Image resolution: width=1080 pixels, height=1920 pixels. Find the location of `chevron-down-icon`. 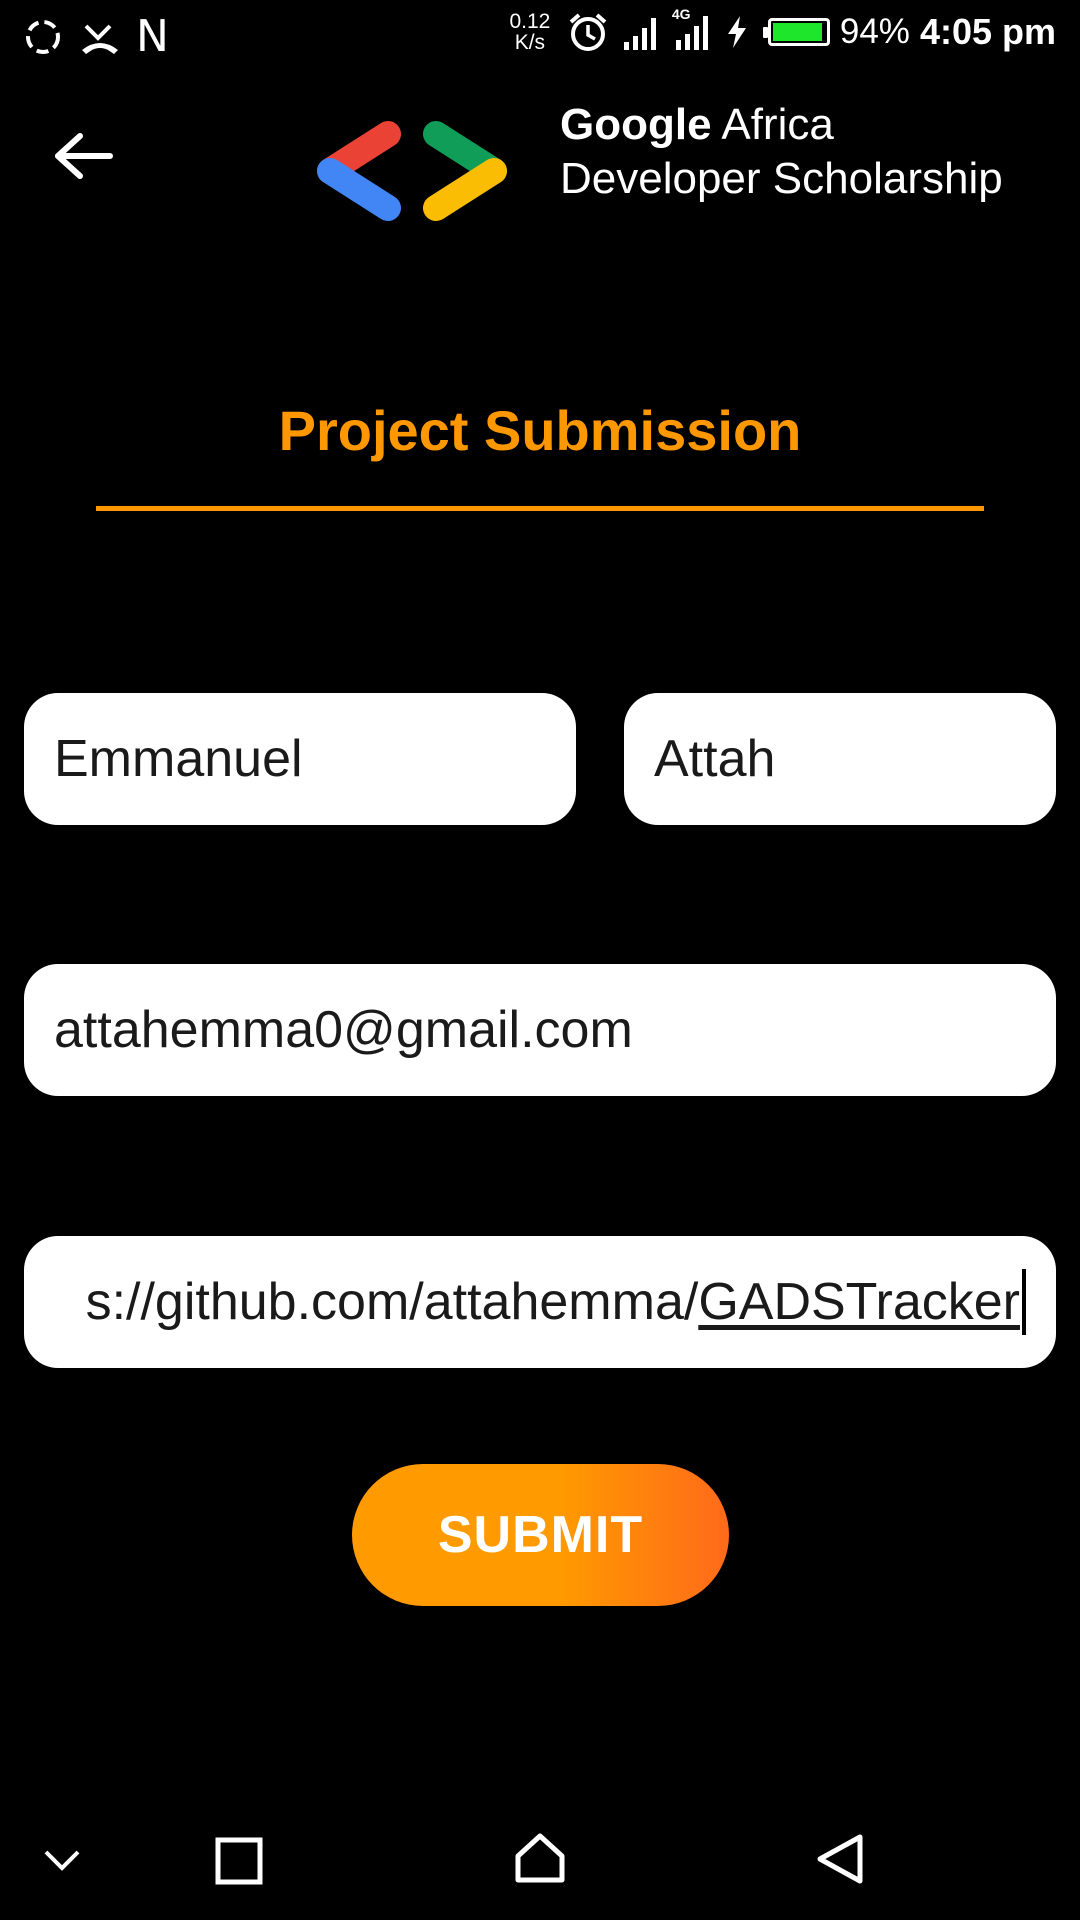

chevron-down-icon is located at coordinates (62, 1860).